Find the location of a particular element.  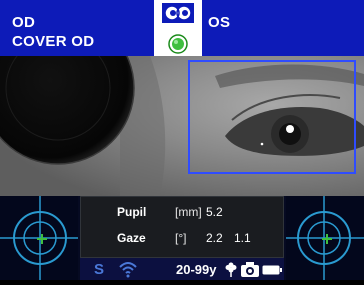

binocular-eyes-icon is located at coordinates (178, 13).